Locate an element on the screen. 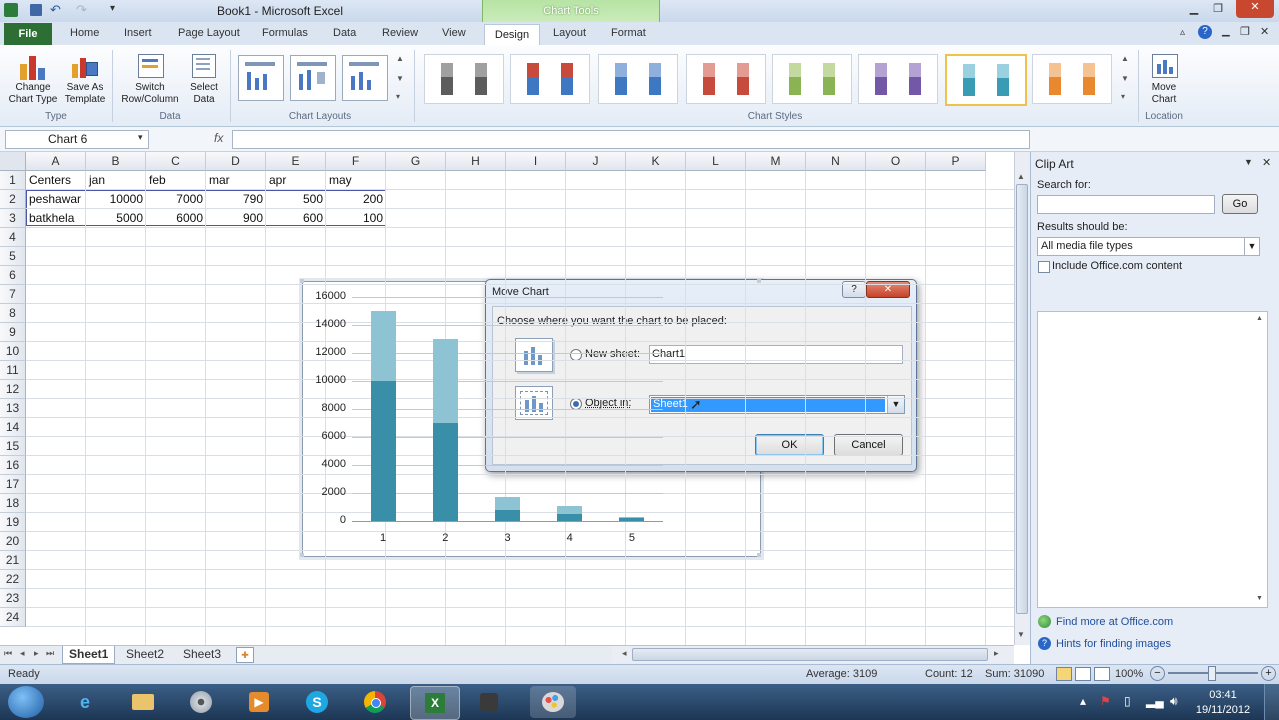  clip-art-results is located at coordinates (1152, 459).